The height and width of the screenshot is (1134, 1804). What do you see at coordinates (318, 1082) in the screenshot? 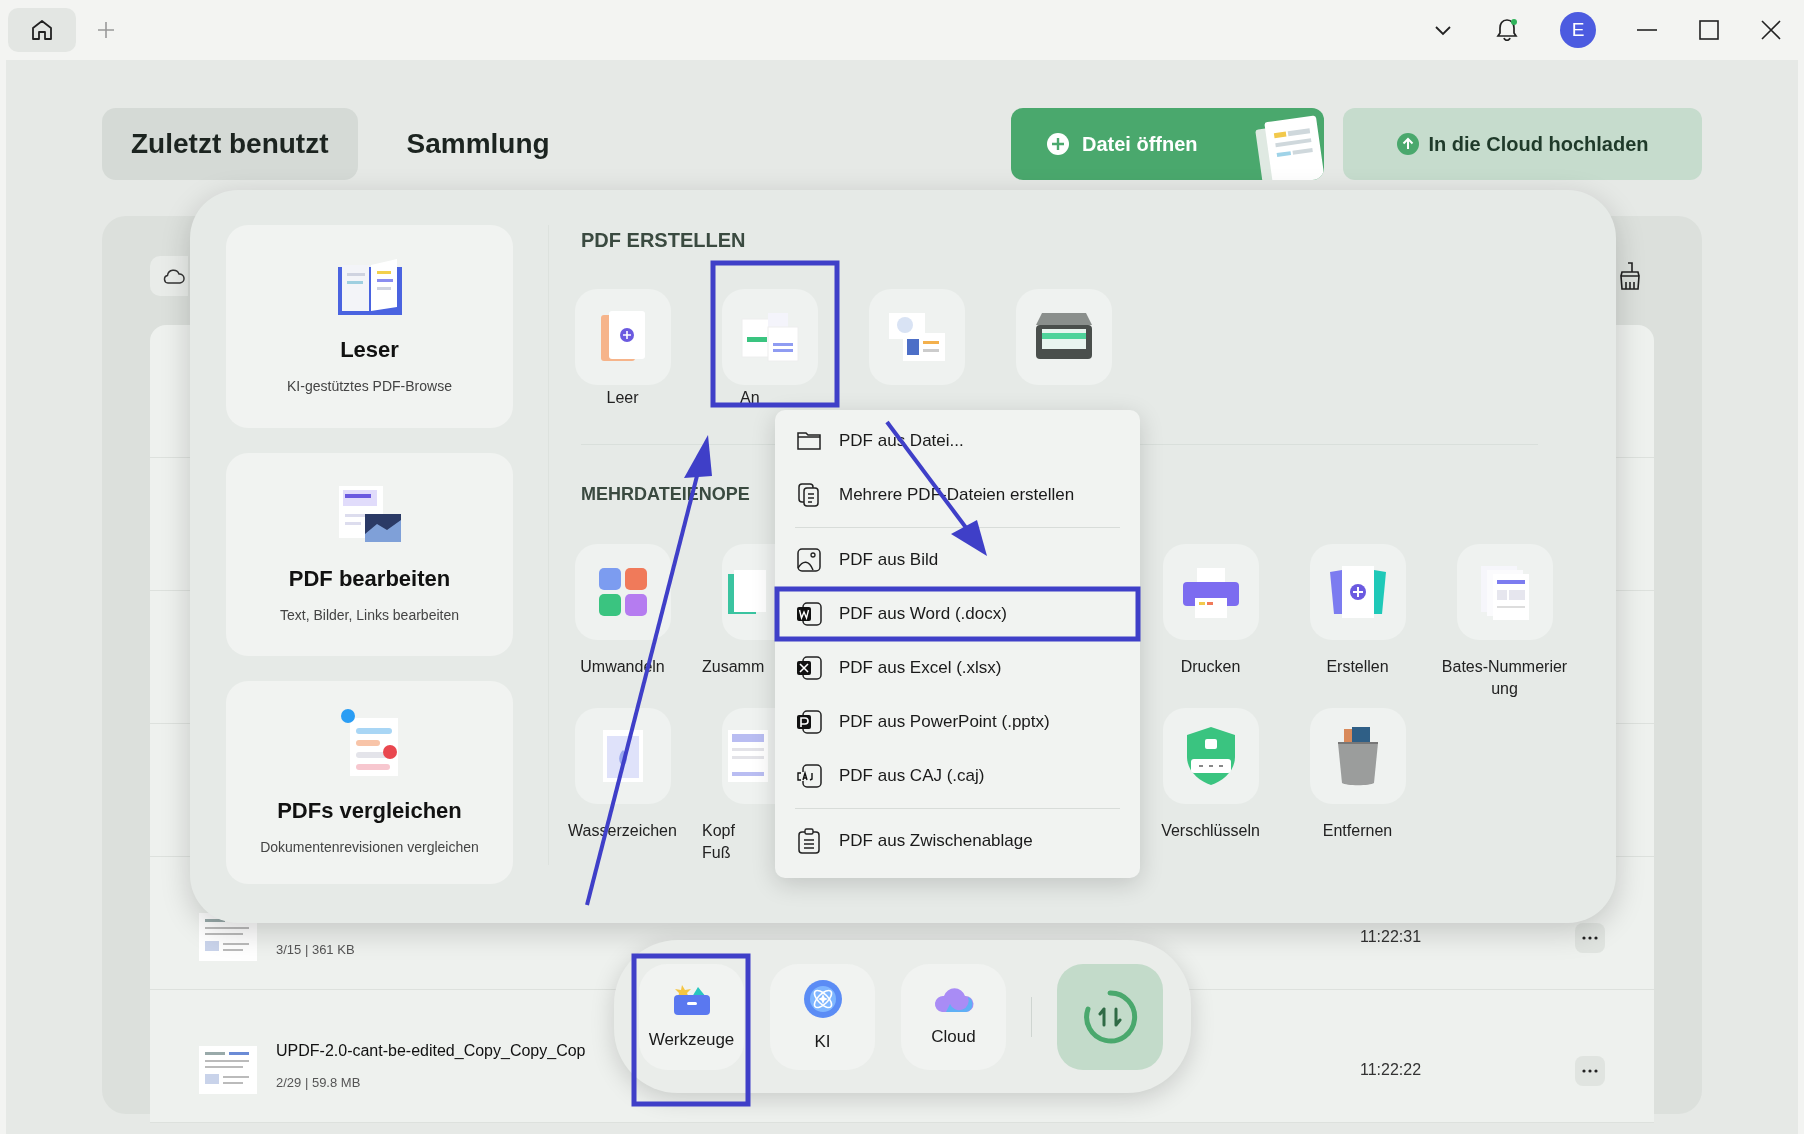
I see `file-meta: 2/29 | 59.8 MB` at bounding box center [318, 1082].